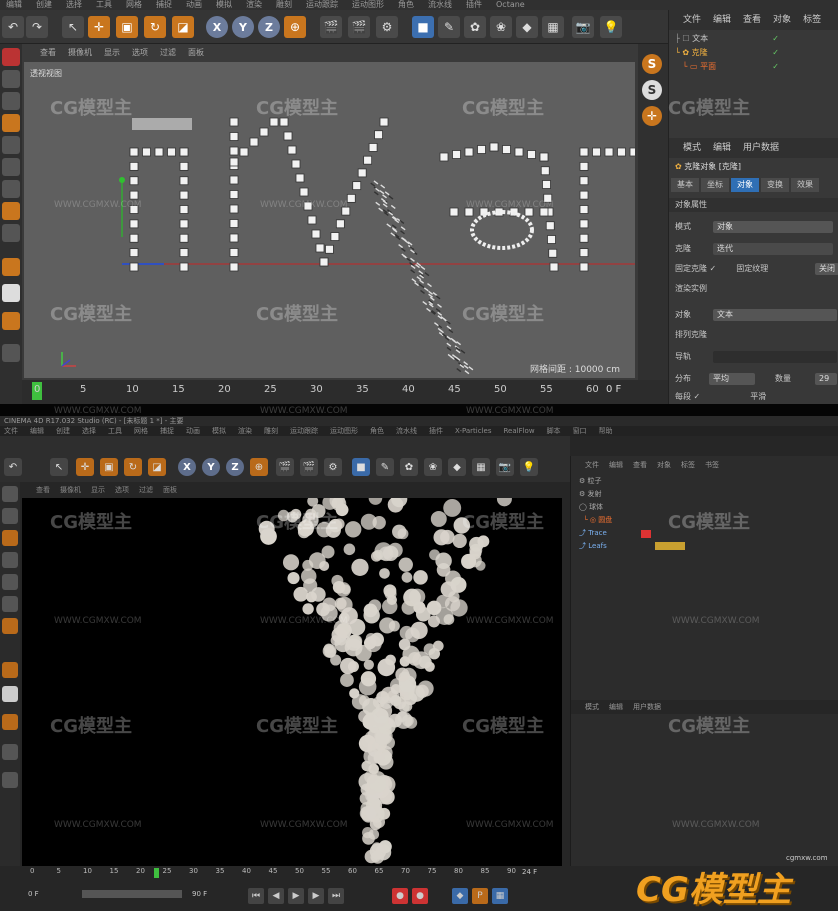 The height and width of the screenshot is (911, 838). I want to click on light-icon: 💡, so click(611, 27).